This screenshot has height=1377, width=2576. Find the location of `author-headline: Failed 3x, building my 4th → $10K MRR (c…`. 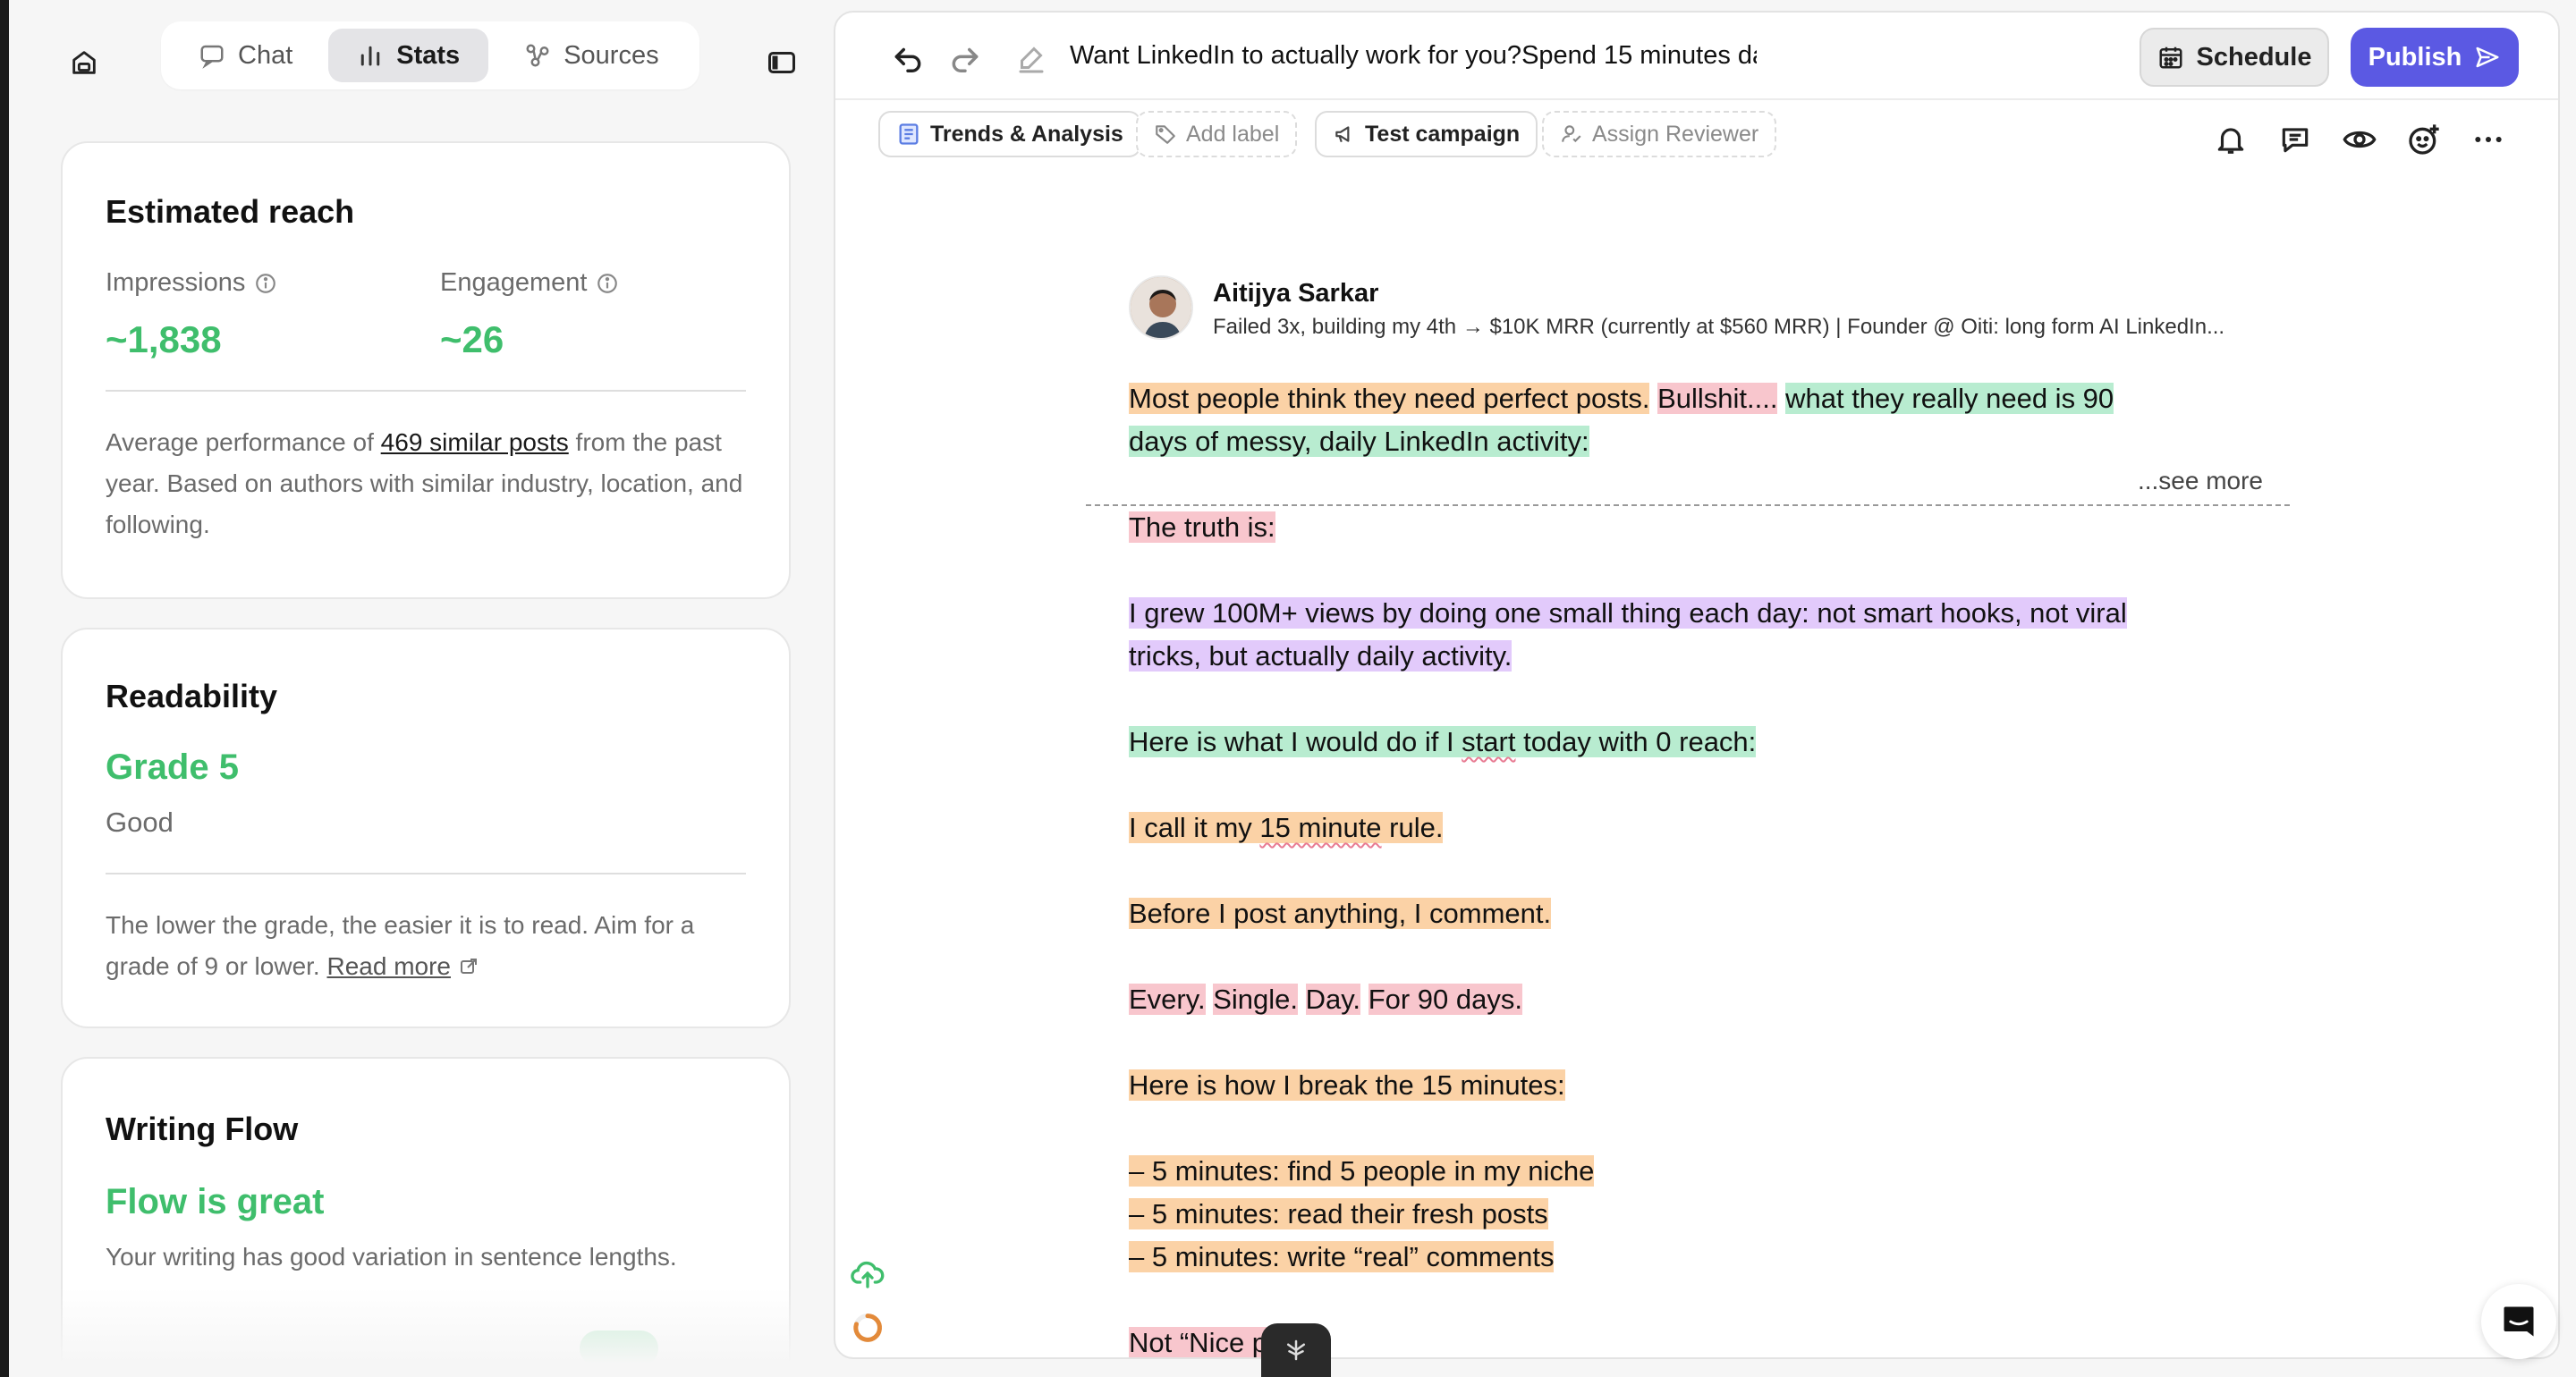

author-headline: Failed 3x, building my 4th → $10K MRR (c… is located at coordinates (1719, 327).